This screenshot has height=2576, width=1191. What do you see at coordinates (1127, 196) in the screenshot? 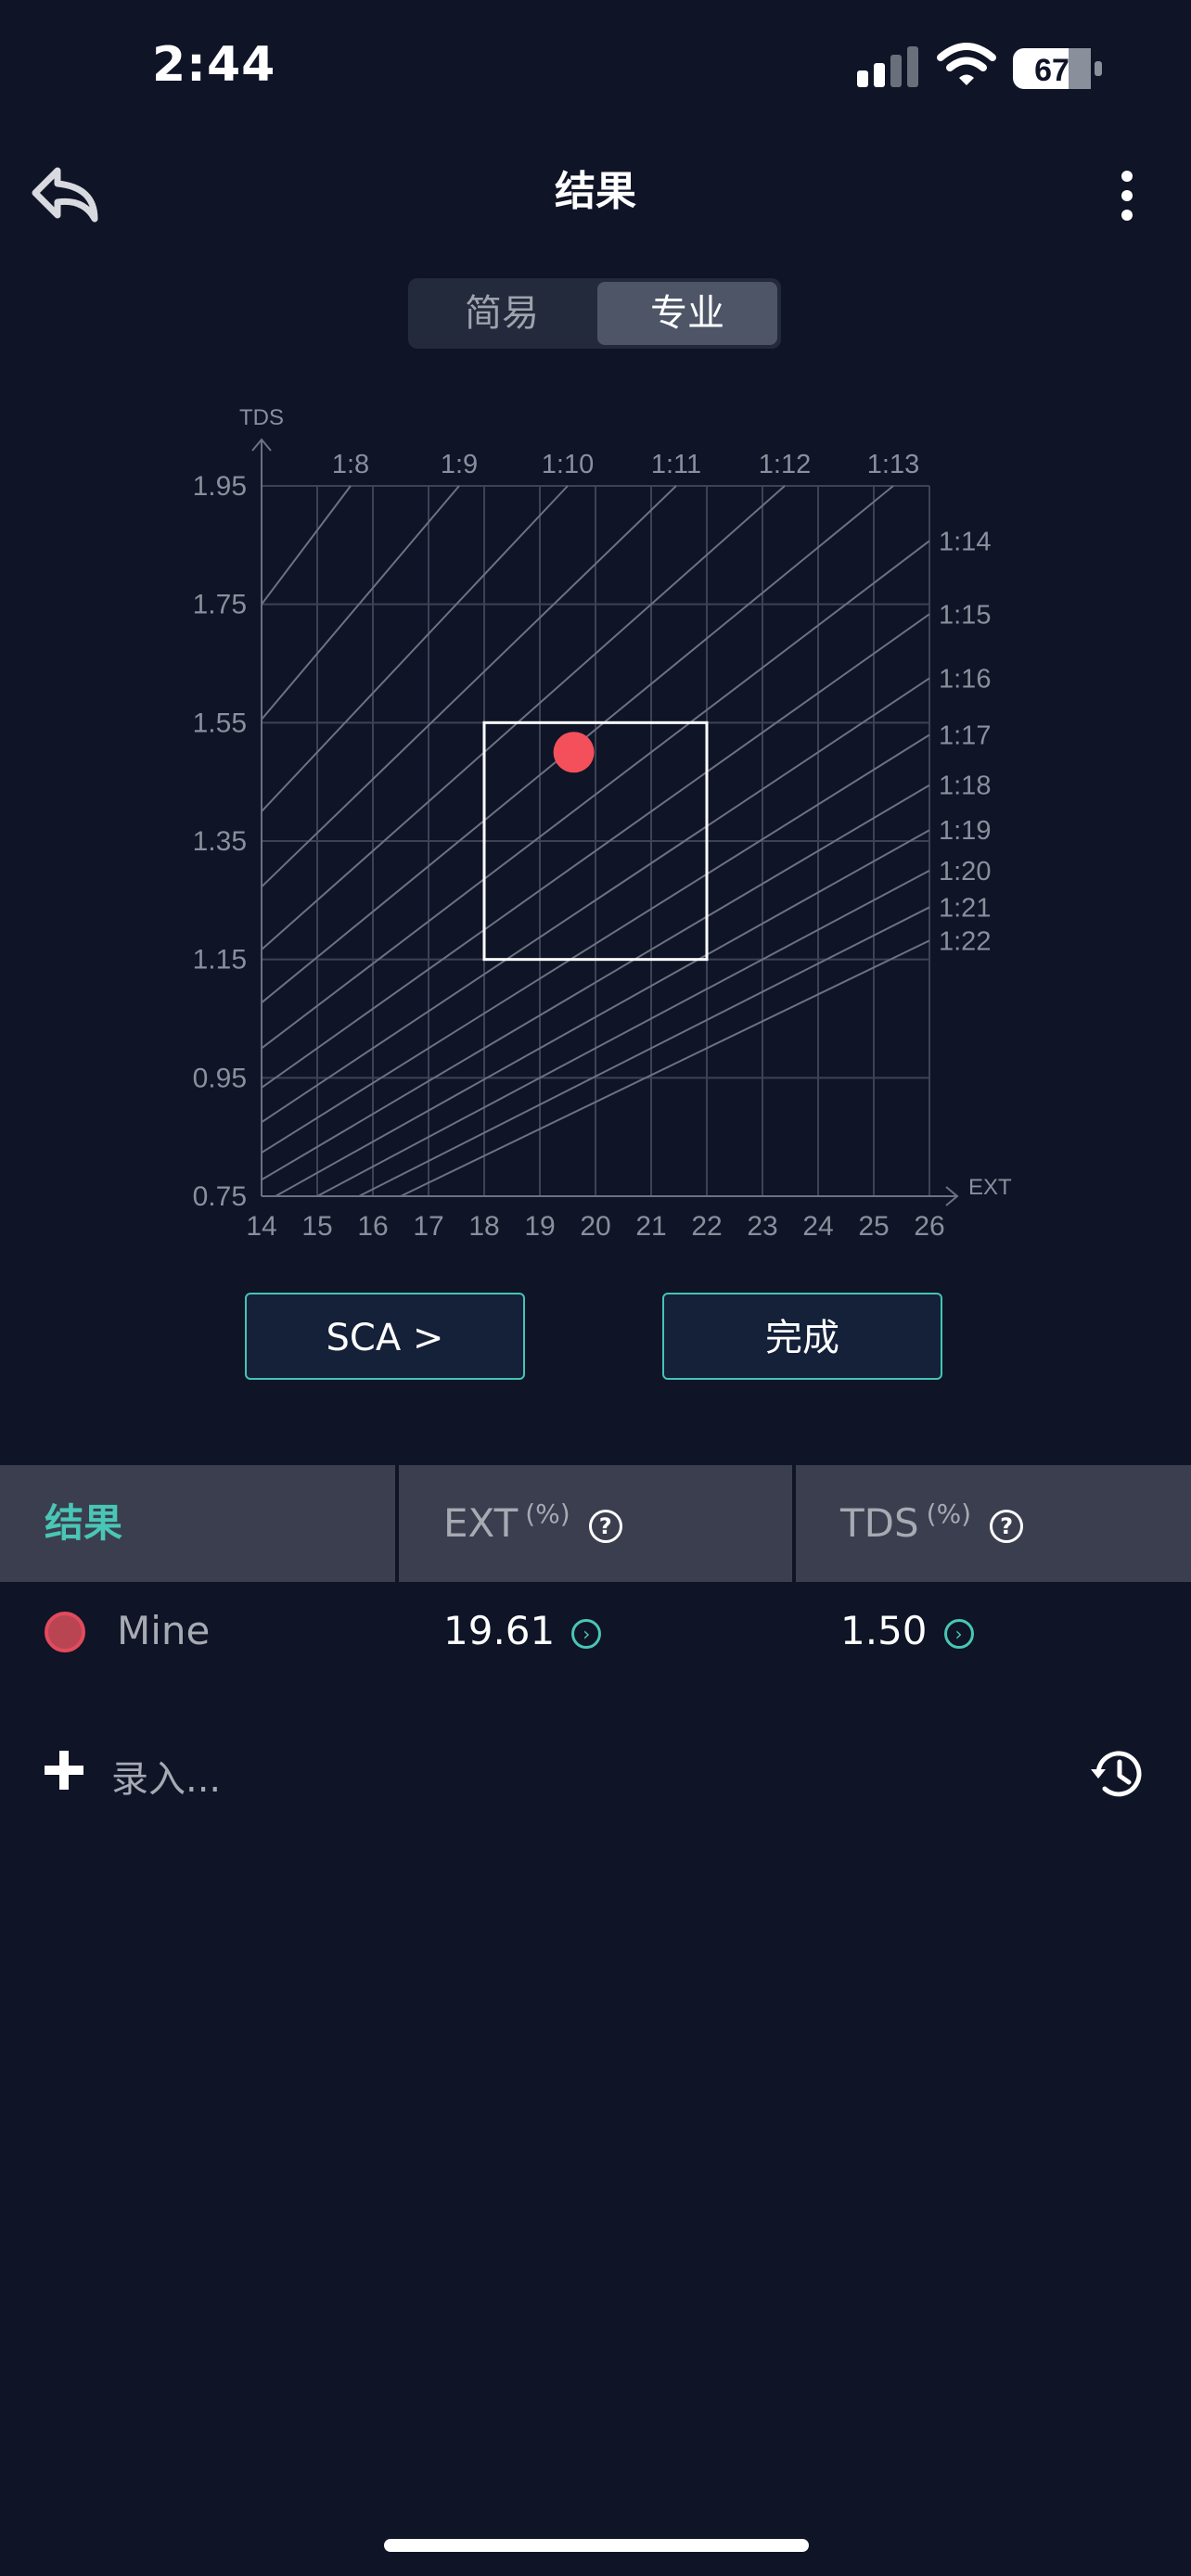
I see `more-icon` at bounding box center [1127, 196].